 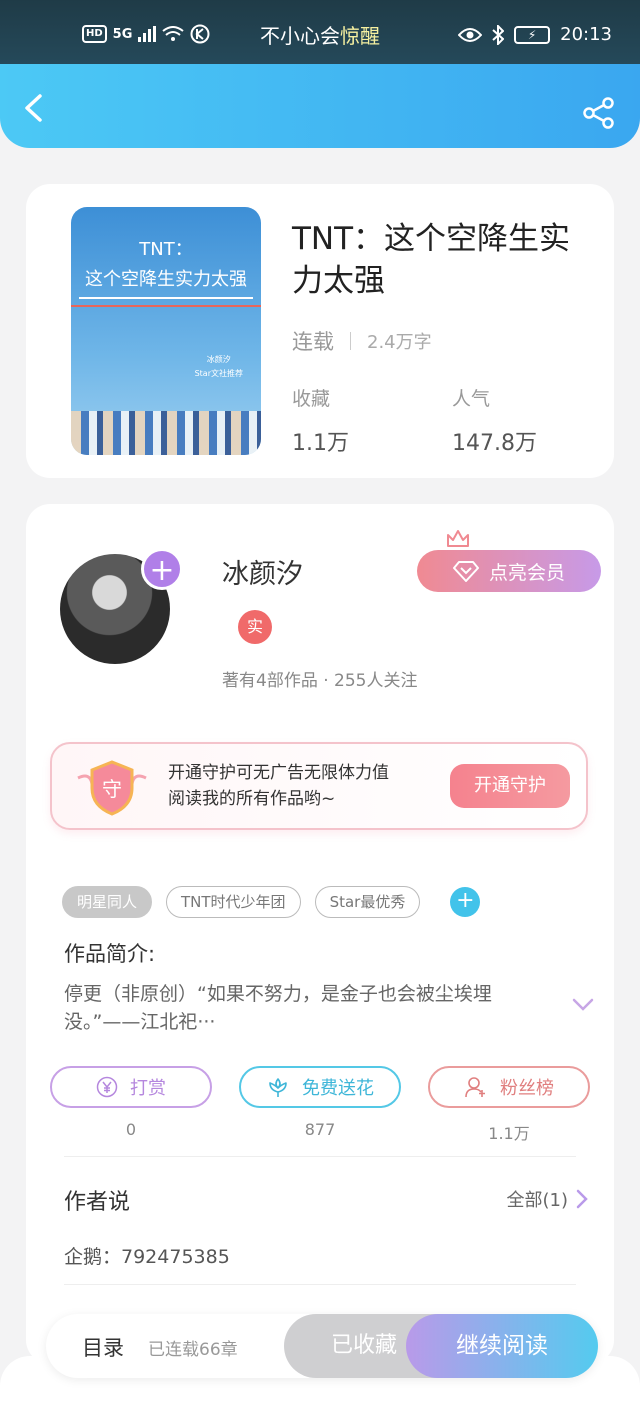 I want to click on bluetooth-icon, so click(x=498, y=34).